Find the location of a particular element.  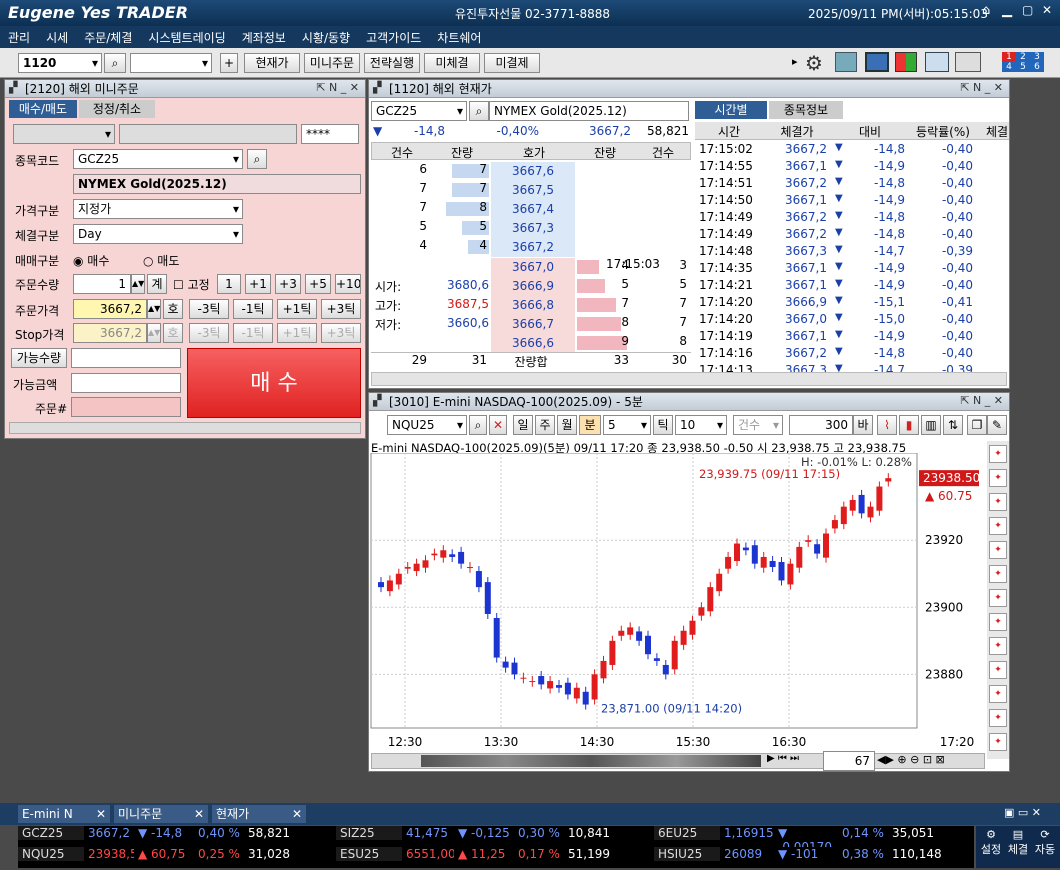

copy-icon: ❐ is located at coordinates (977, 425).